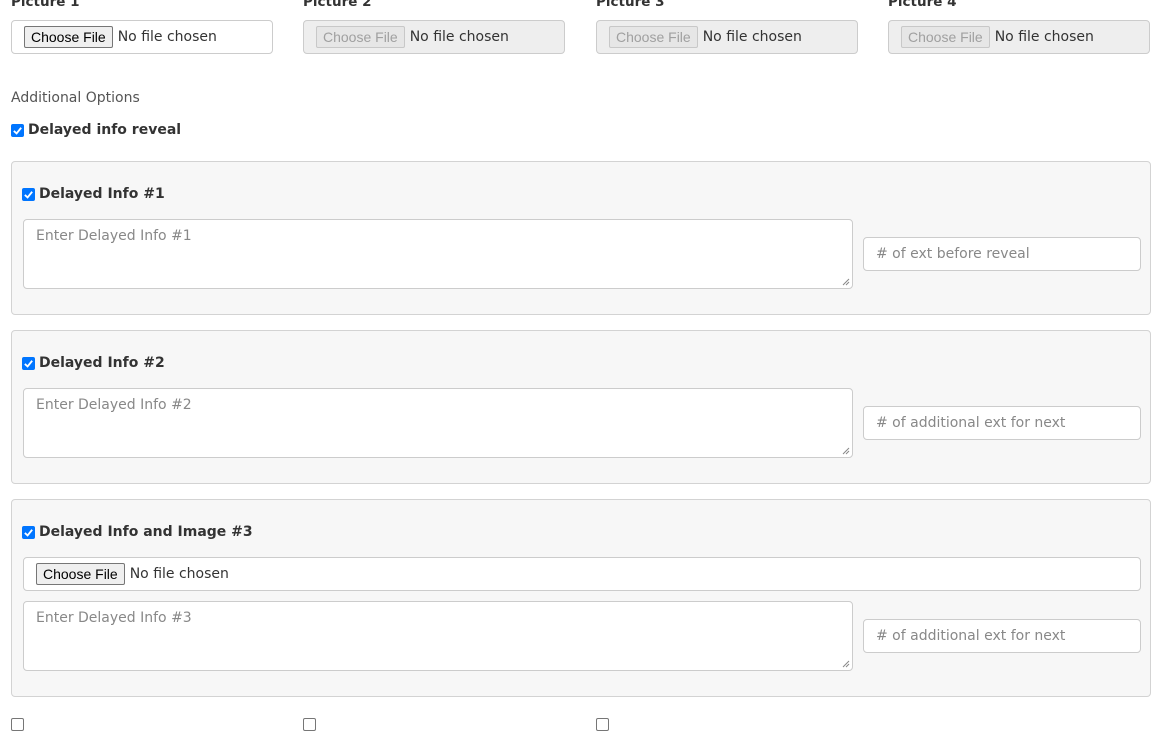  What do you see at coordinates (582, 574) in the screenshot?
I see `delayed-info-3-file-input: Choose File No file chosen` at bounding box center [582, 574].